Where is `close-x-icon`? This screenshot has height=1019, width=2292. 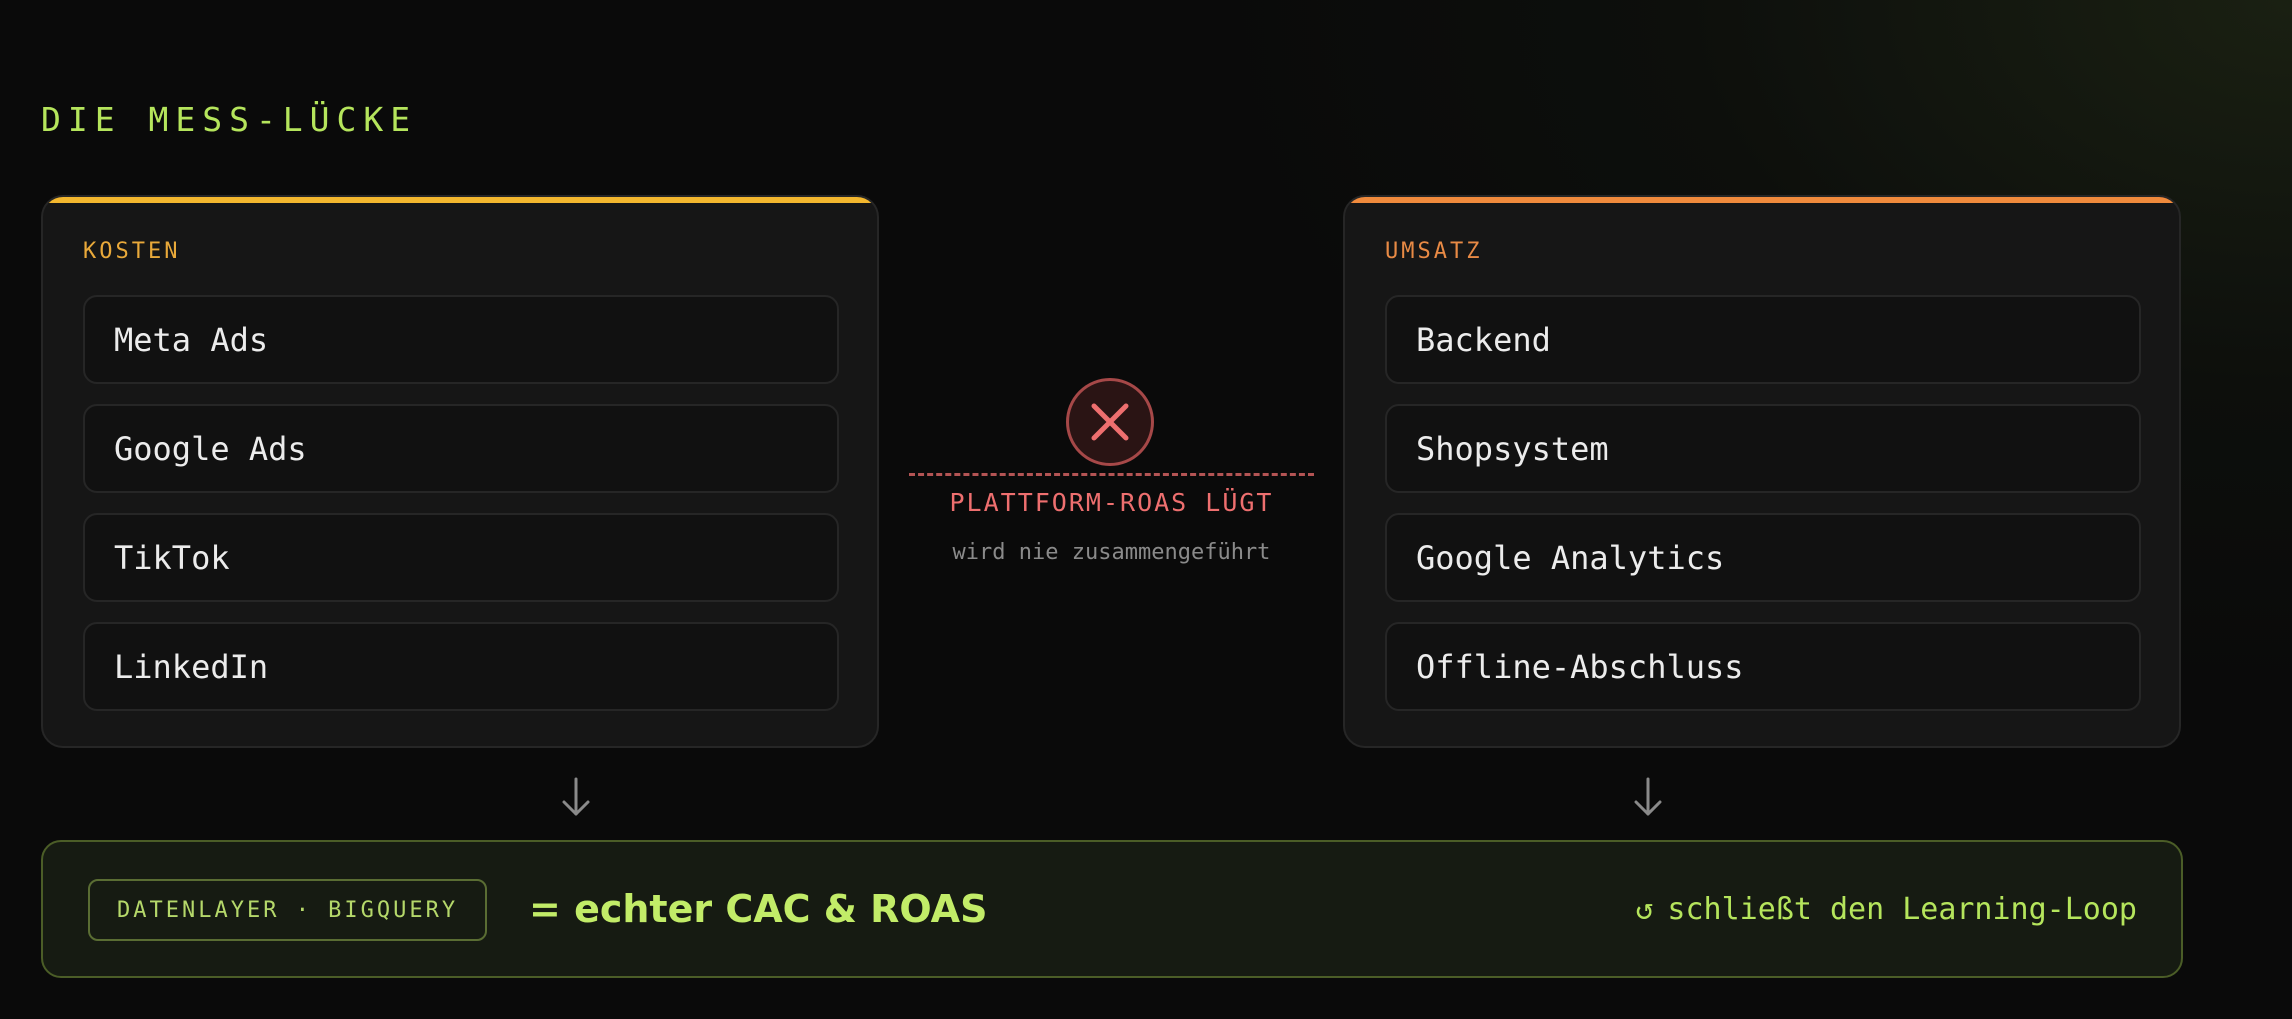 close-x-icon is located at coordinates (1110, 422).